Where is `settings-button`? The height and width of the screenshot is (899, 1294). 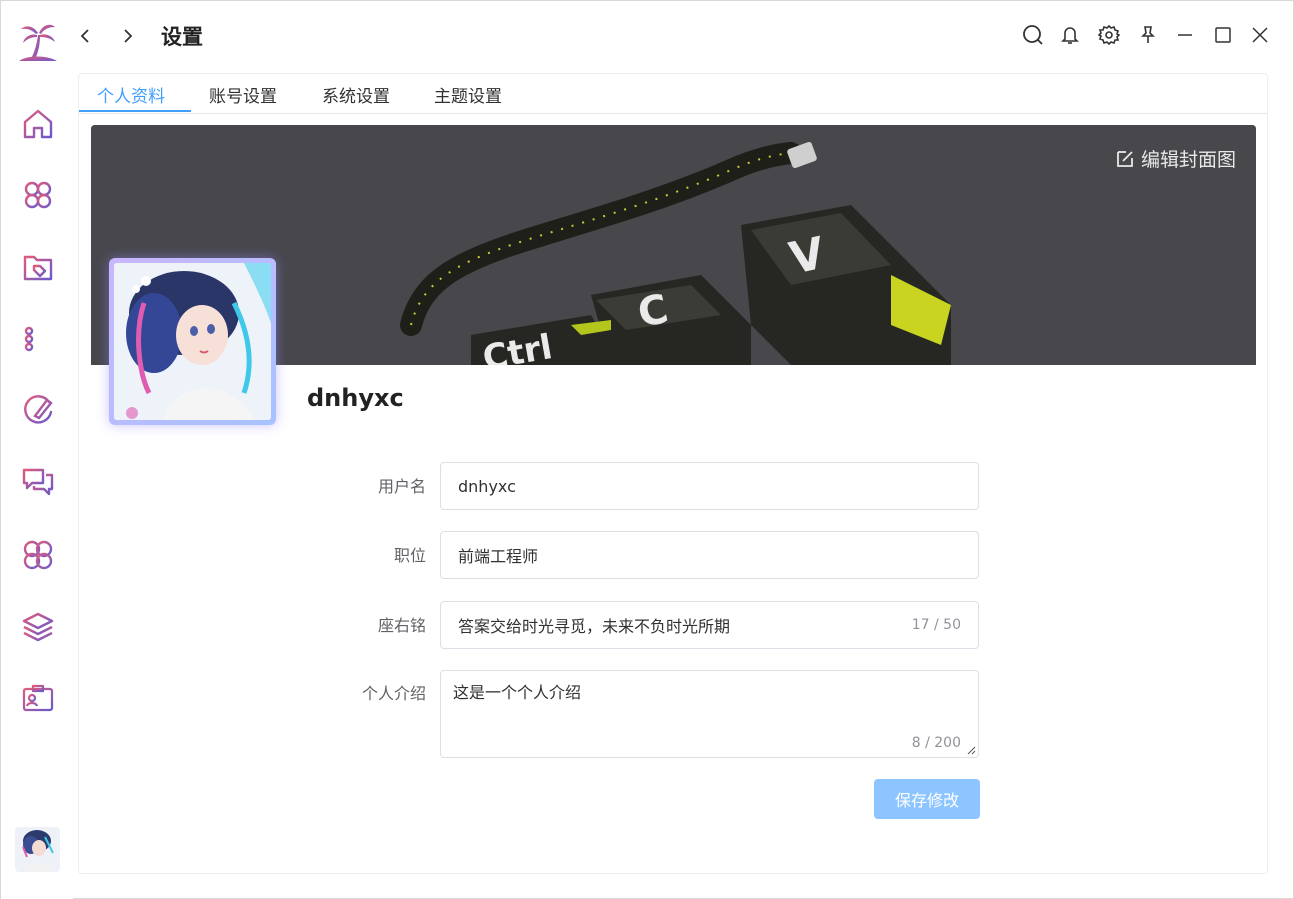
settings-button is located at coordinates (1109, 35).